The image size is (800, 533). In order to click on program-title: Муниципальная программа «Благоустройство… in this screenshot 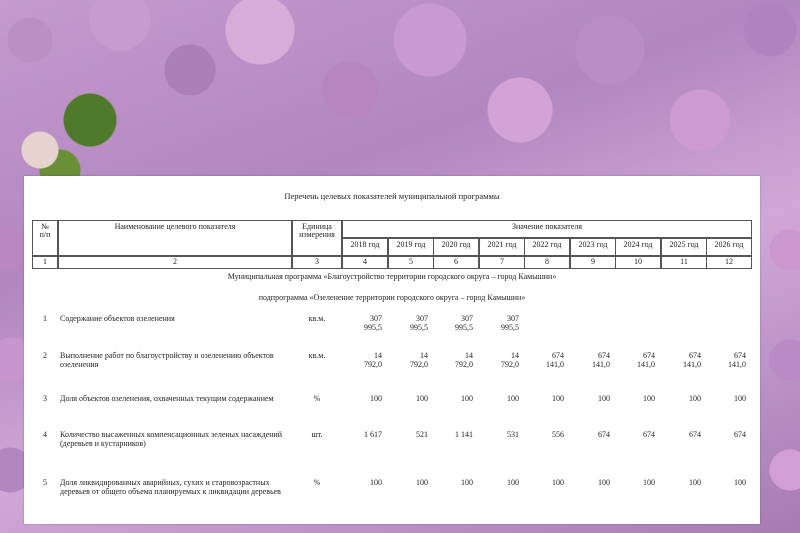, I will do `click(392, 276)`.